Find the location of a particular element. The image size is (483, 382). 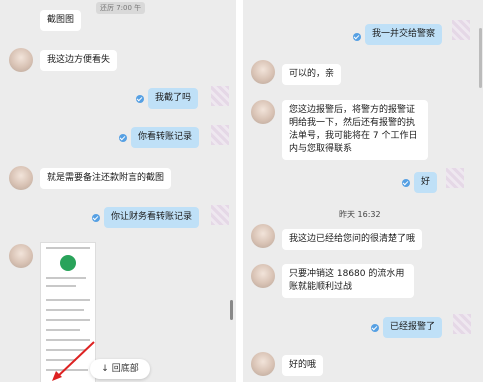

success-check-icon is located at coordinates (68, 263).